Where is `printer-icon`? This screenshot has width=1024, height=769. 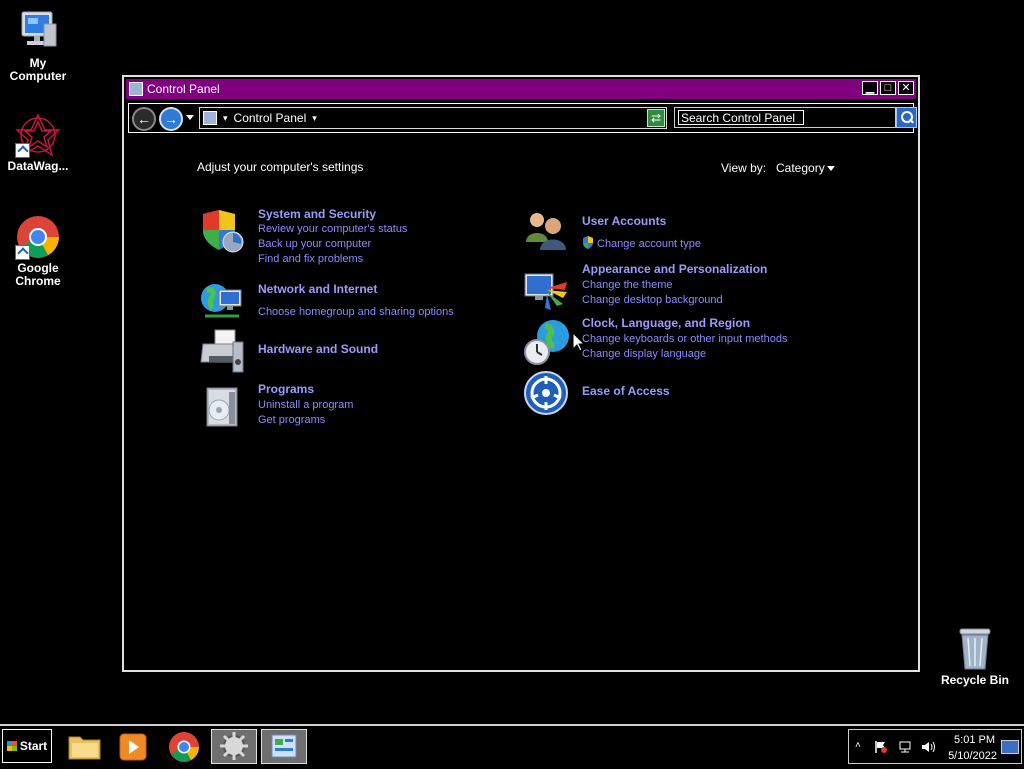 printer-icon is located at coordinates (222, 351).